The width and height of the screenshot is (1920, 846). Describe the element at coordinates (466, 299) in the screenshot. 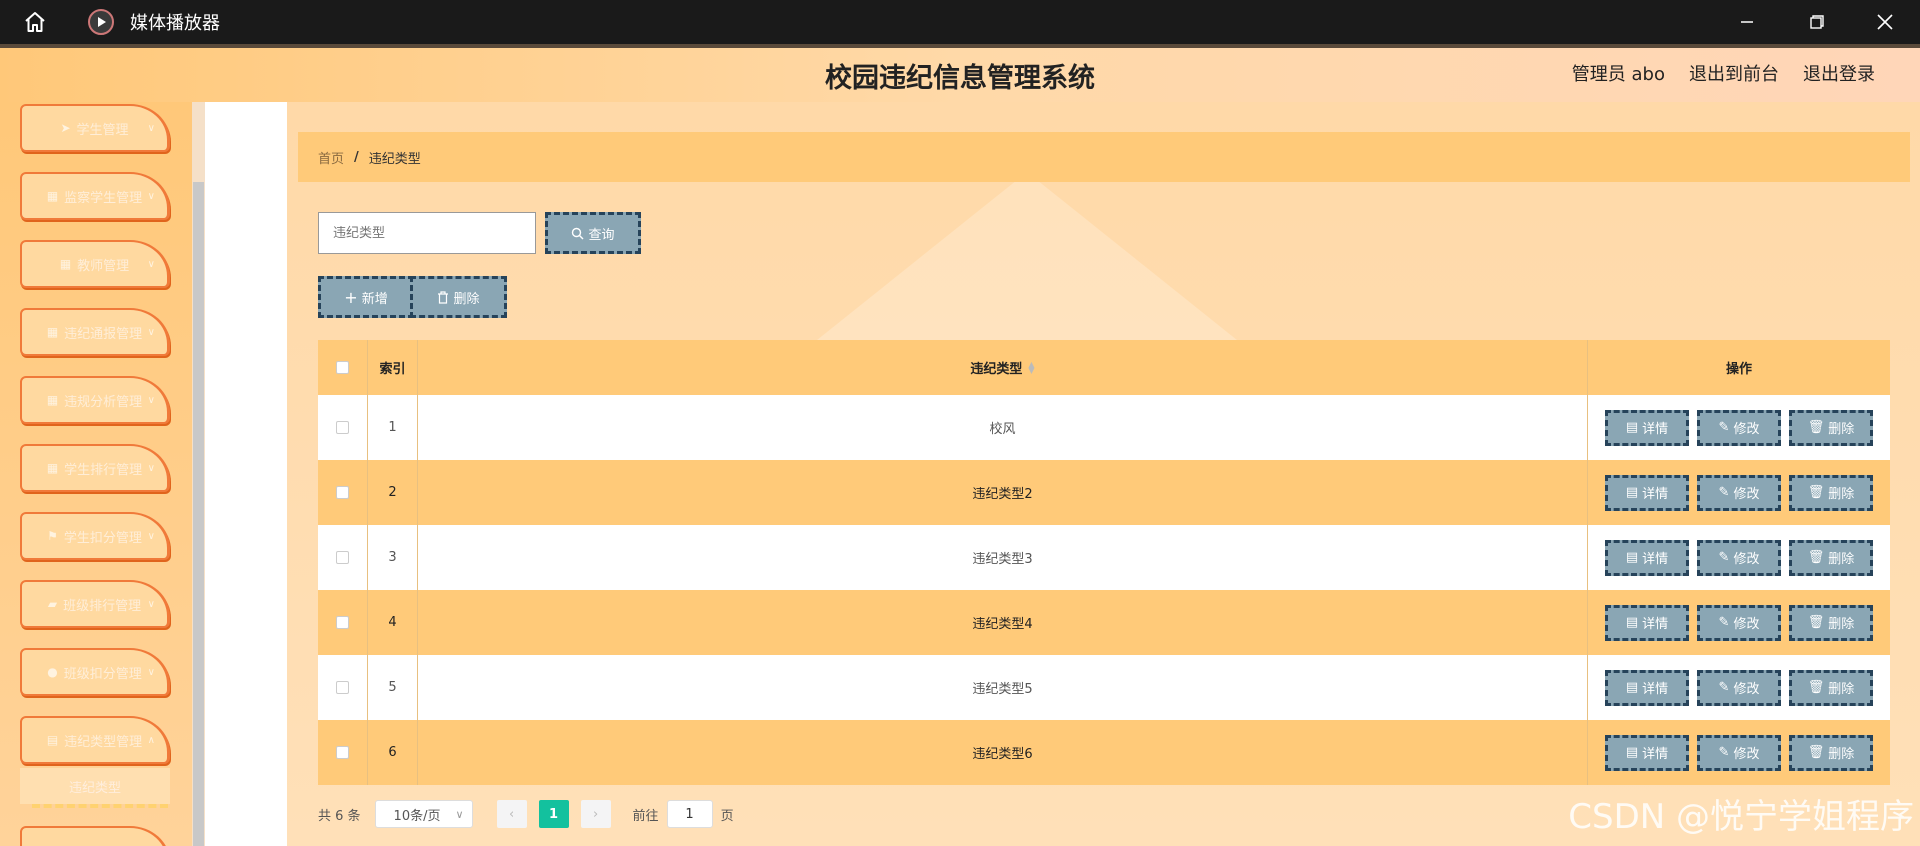

I see `batch-delete-label: 删除` at that location.